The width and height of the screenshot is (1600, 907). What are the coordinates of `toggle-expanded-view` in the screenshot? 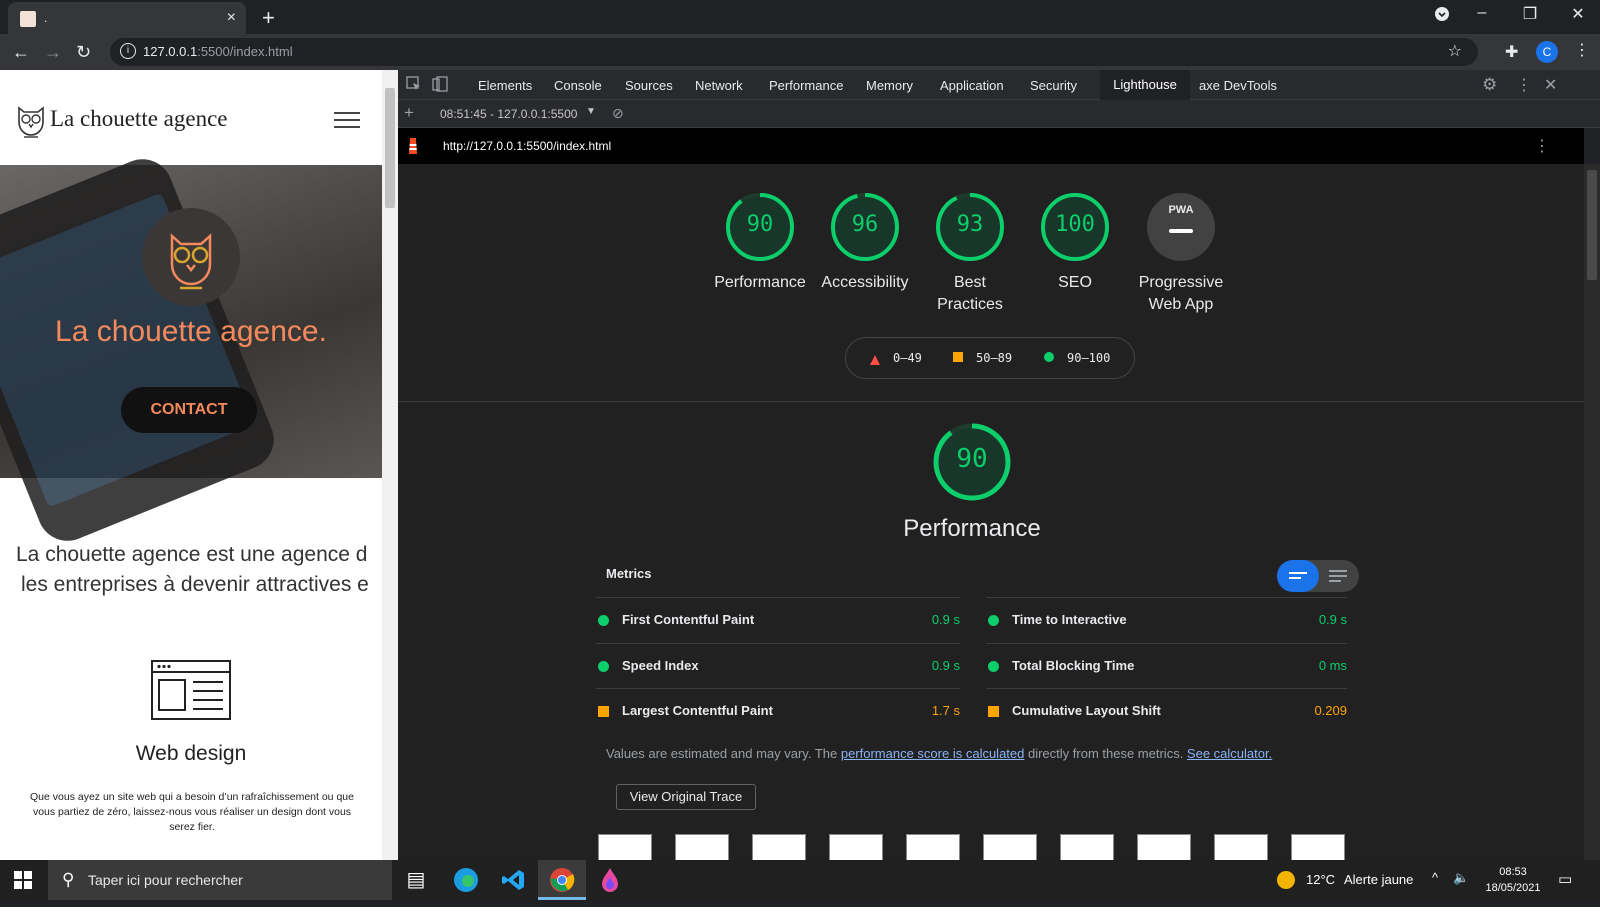 It's located at (1339, 578).